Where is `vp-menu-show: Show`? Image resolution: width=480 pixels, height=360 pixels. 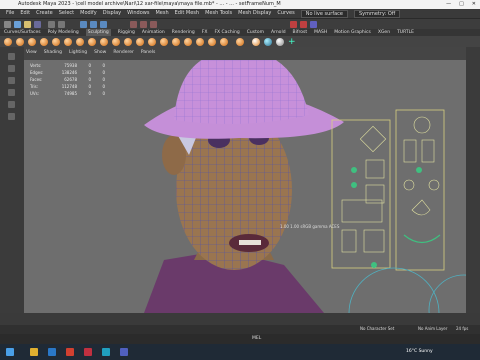
vp-menu-show: Show is located at coordinates (100, 52).